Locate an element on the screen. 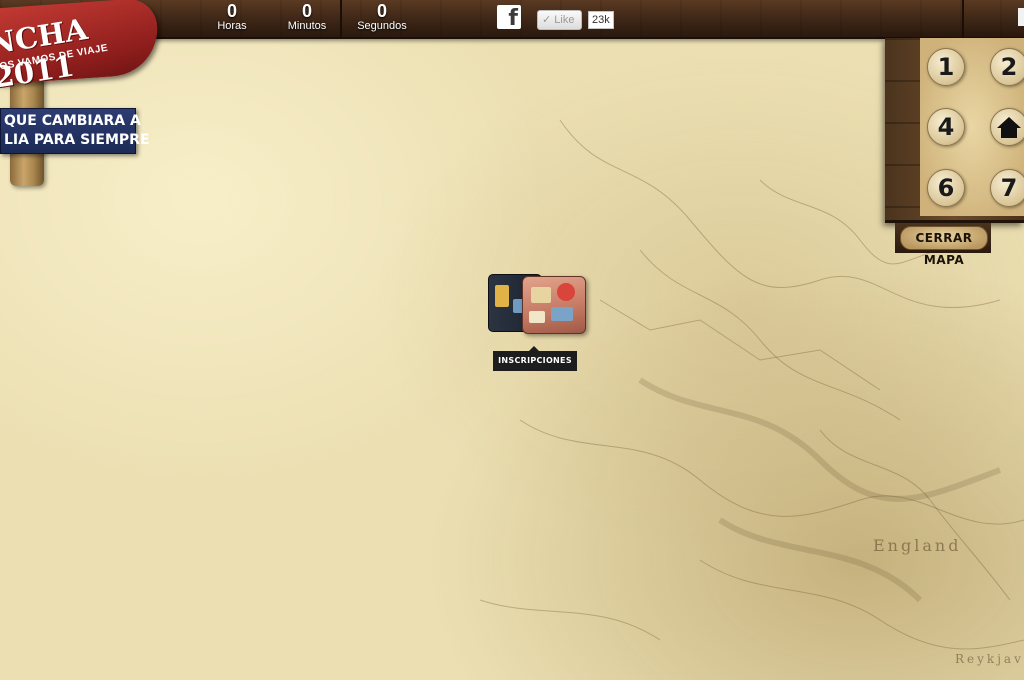 The image size is (1024, 680). tagline-banner: QUE CAMBIARA A LIA PARA SIEMPRE is located at coordinates (75, 131).